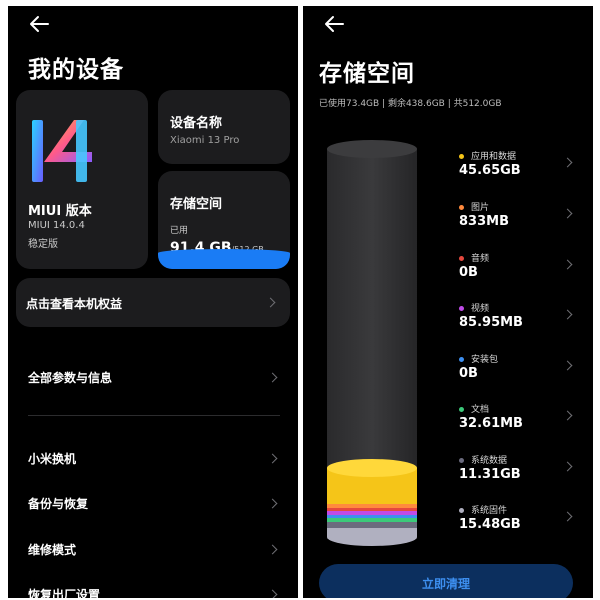  Describe the element at coordinates (43, 244) in the screenshot. I see `miui-channel: 稳定版` at that location.